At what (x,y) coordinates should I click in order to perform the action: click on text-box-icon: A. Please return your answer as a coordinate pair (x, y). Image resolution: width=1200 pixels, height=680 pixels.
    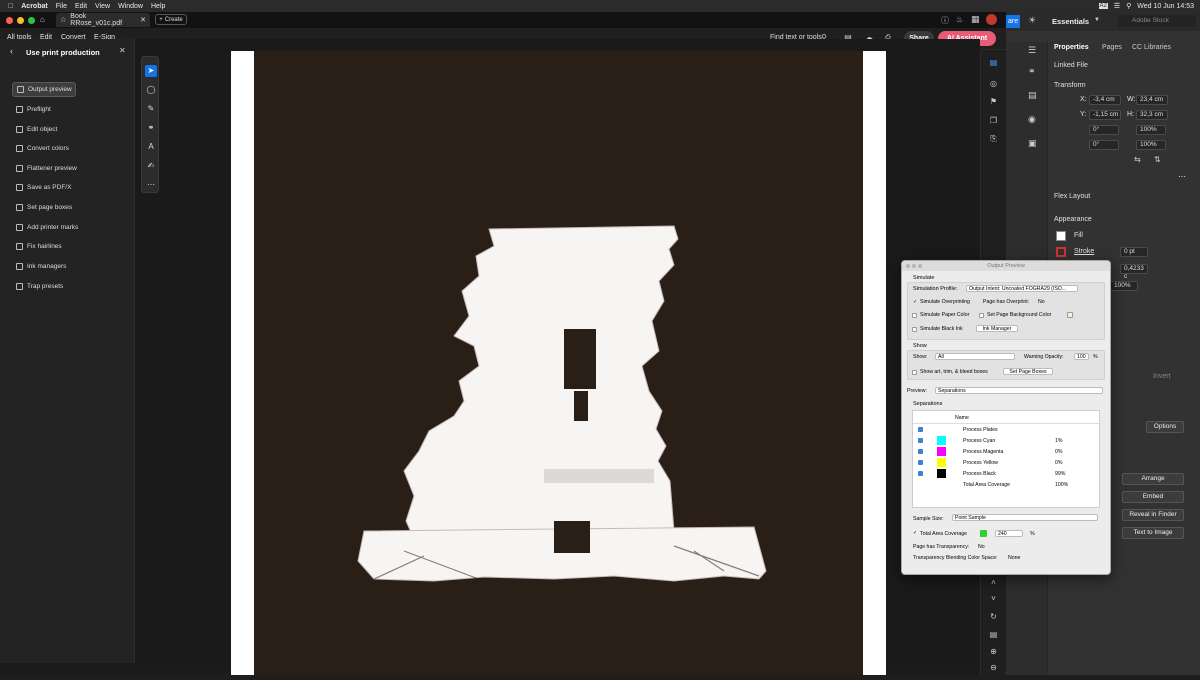
    Looking at the image, I should click on (151, 147).